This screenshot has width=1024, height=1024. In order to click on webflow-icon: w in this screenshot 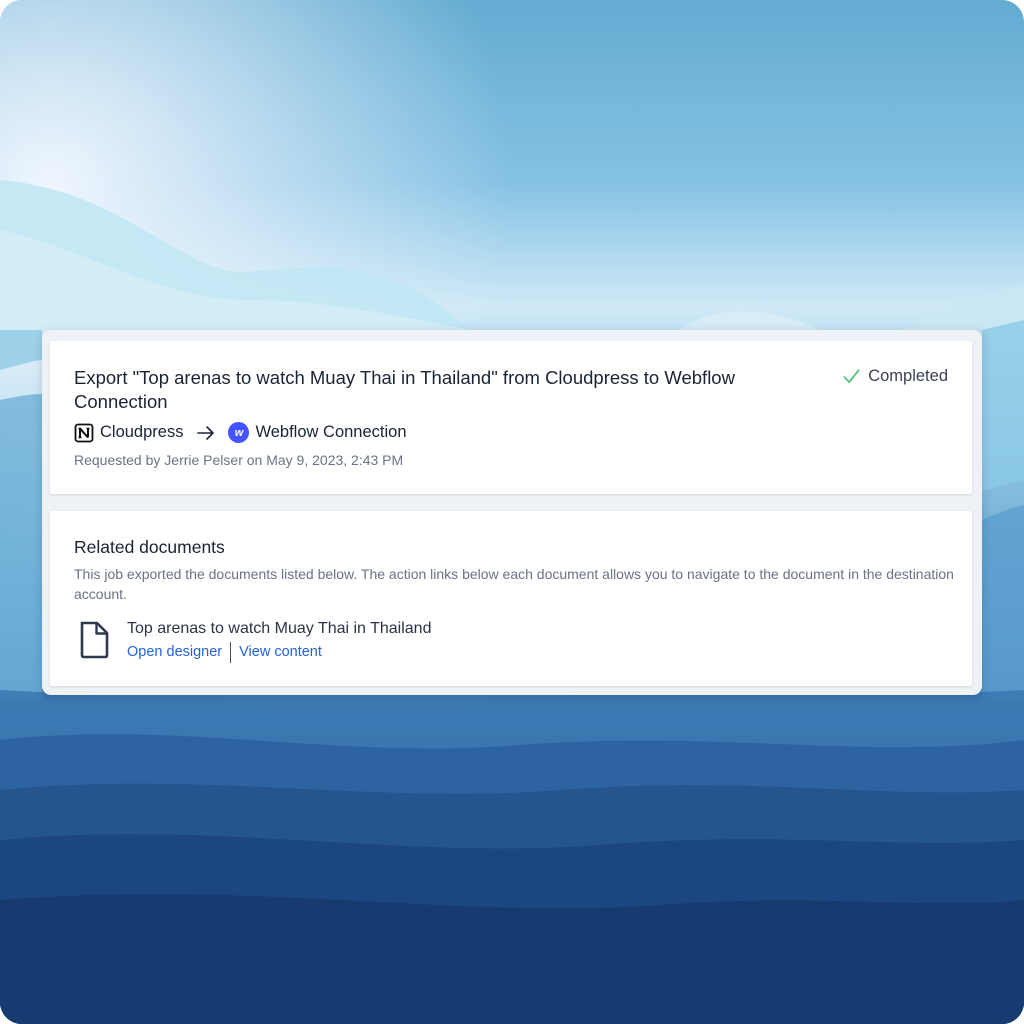, I will do `click(239, 432)`.